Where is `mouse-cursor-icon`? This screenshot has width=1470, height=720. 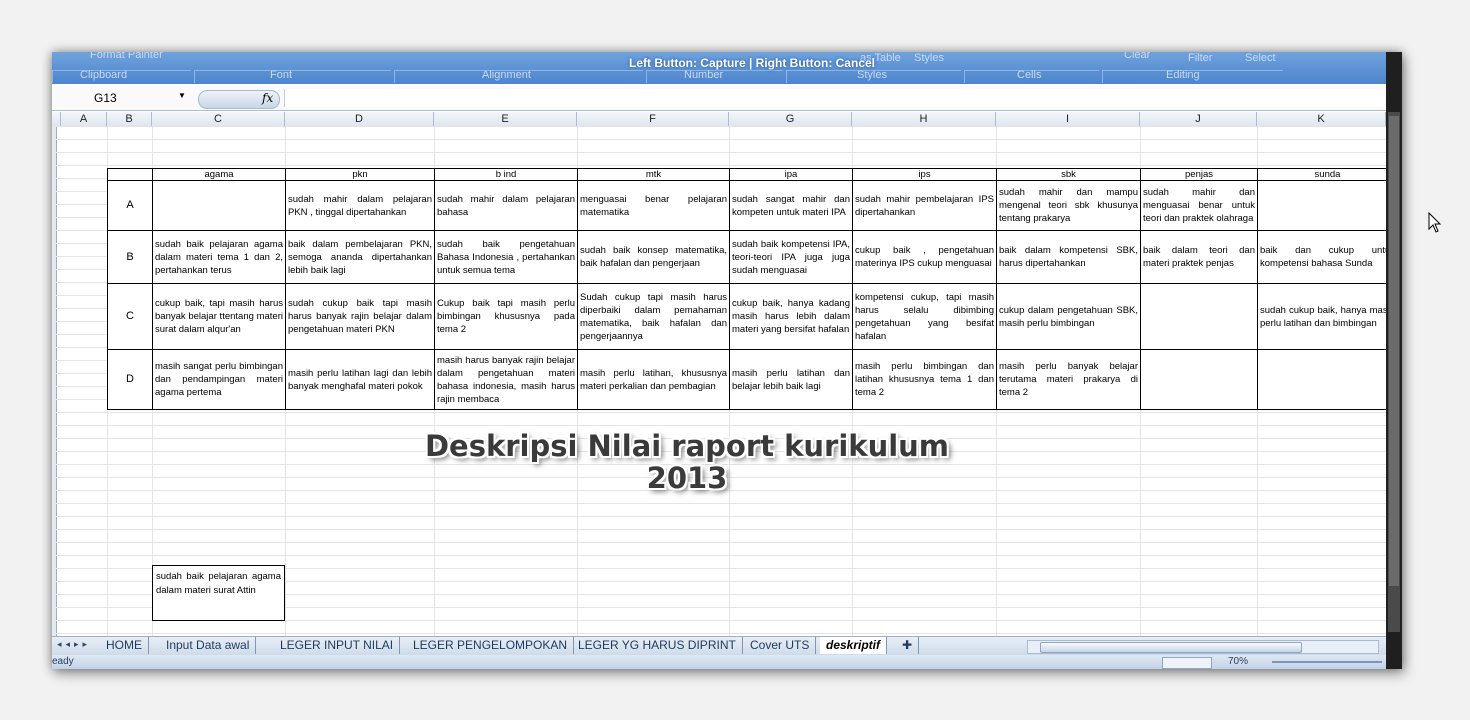 mouse-cursor-icon is located at coordinates (1435, 222).